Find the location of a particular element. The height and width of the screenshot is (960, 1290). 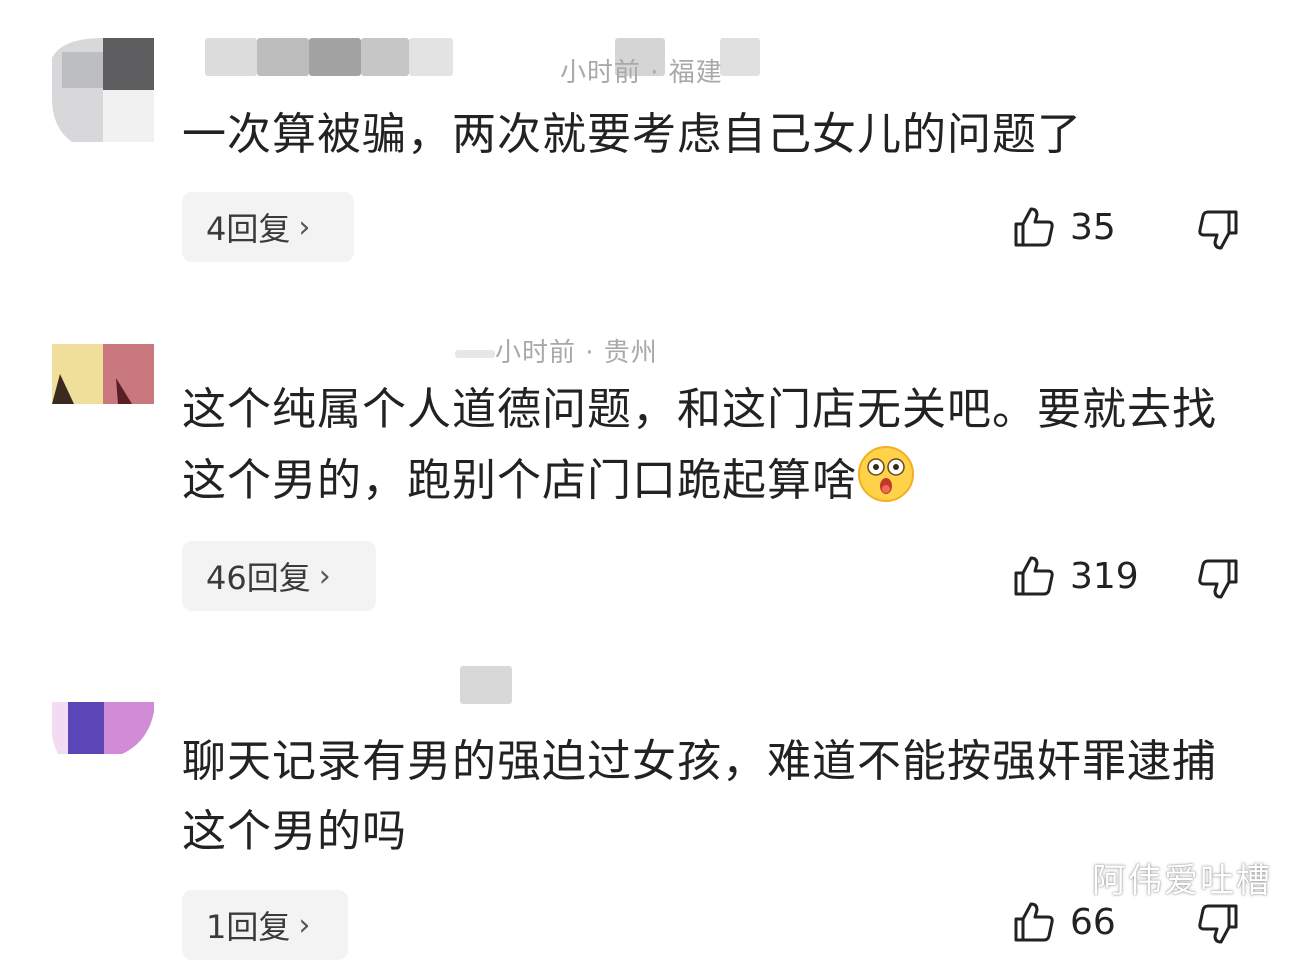

comment-text: 聊天记录有男的强迫过女孩，难道不能按强奸罪逮捕这个男的吗 is located at coordinates (699, 796).